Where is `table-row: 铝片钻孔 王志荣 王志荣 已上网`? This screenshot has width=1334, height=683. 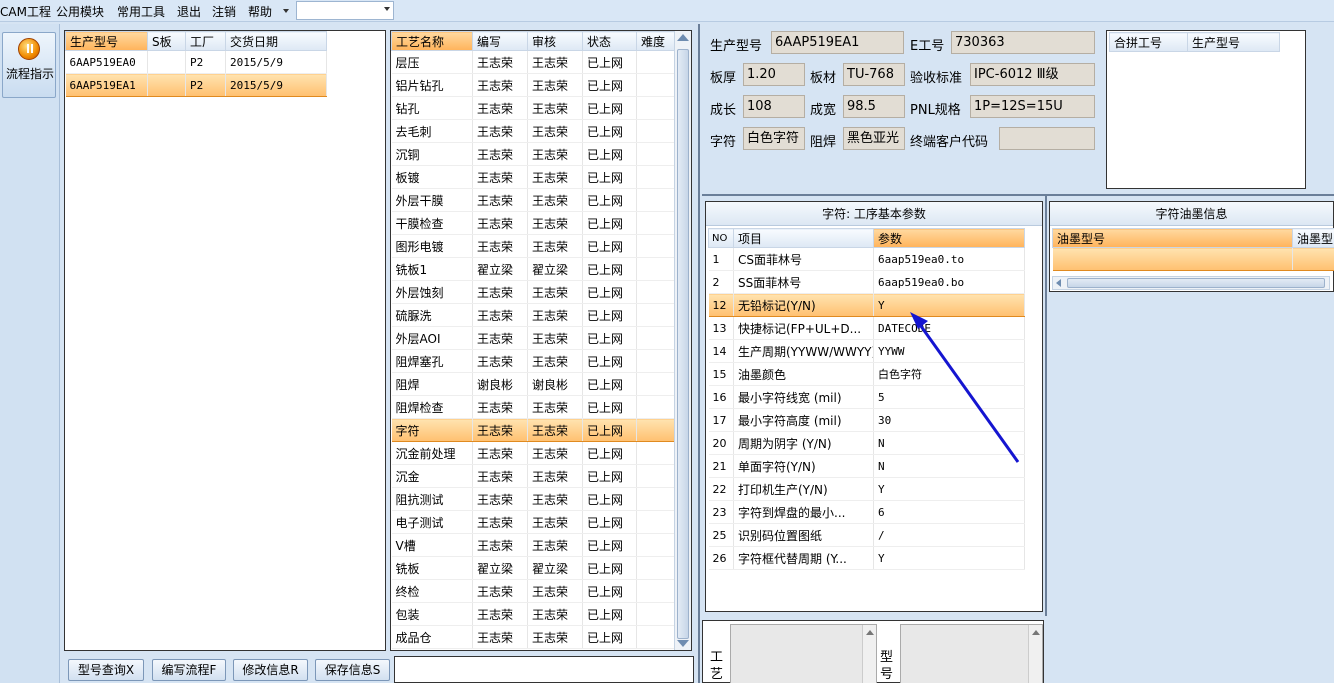 table-row: 铝片钻孔 王志荣 王志荣 已上网 is located at coordinates (533, 85).